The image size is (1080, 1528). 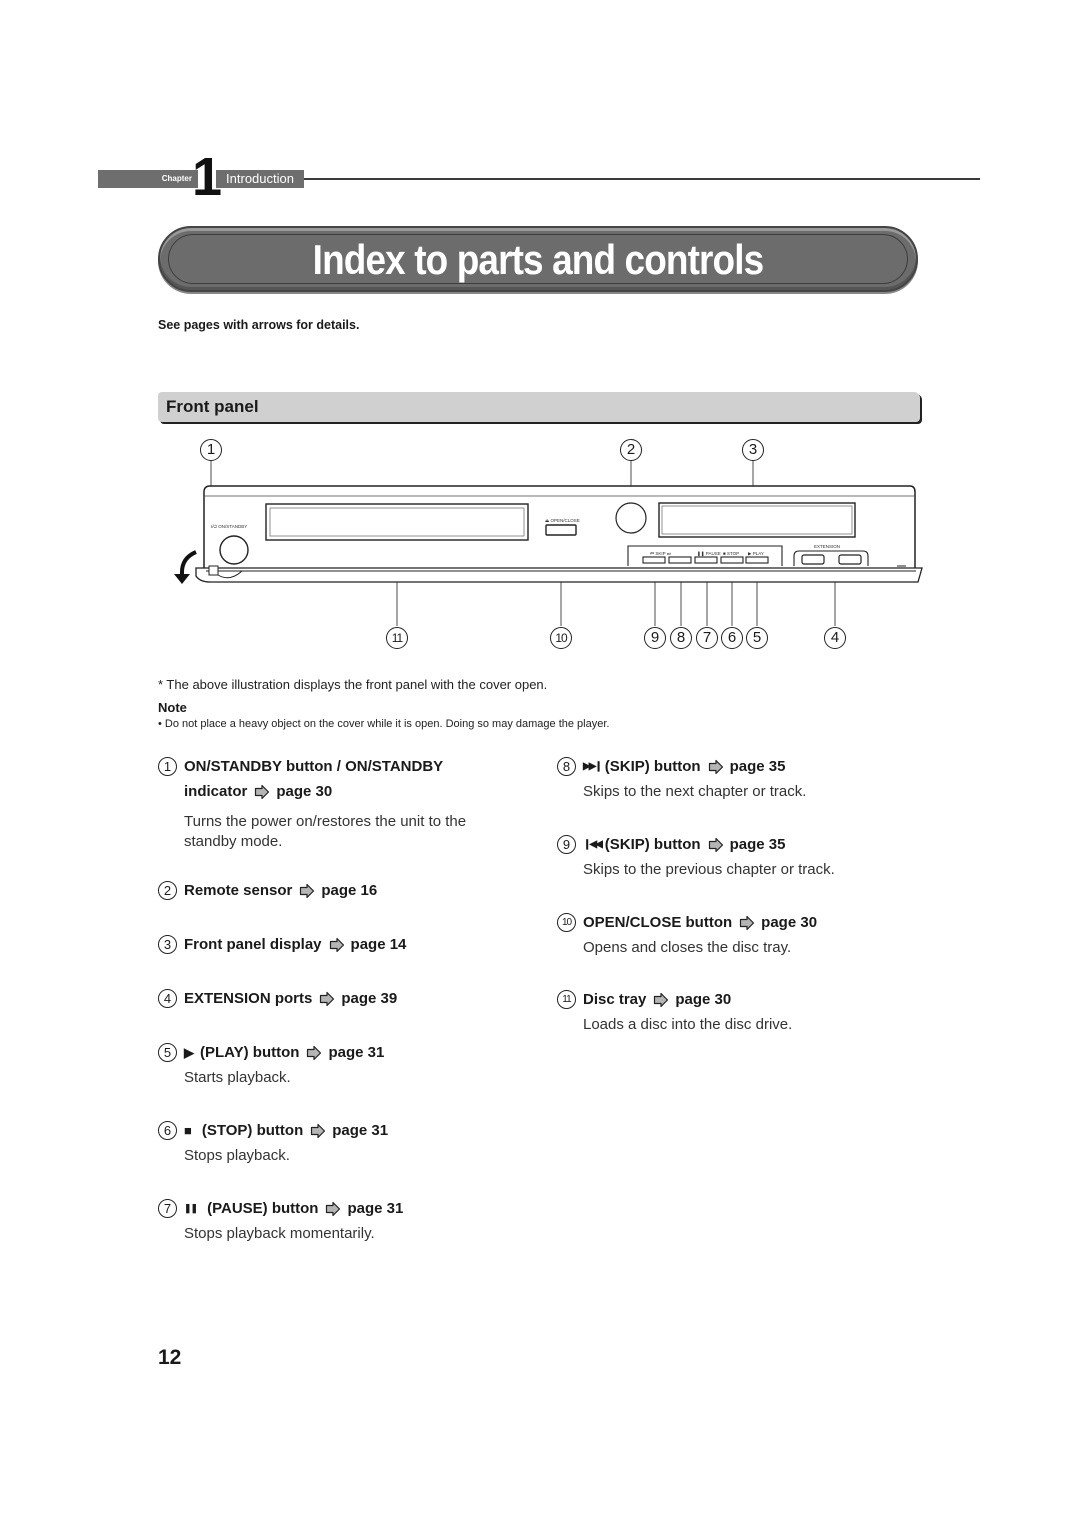 What do you see at coordinates (176, 178) in the screenshot?
I see `chapter-label: Chapter` at bounding box center [176, 178].